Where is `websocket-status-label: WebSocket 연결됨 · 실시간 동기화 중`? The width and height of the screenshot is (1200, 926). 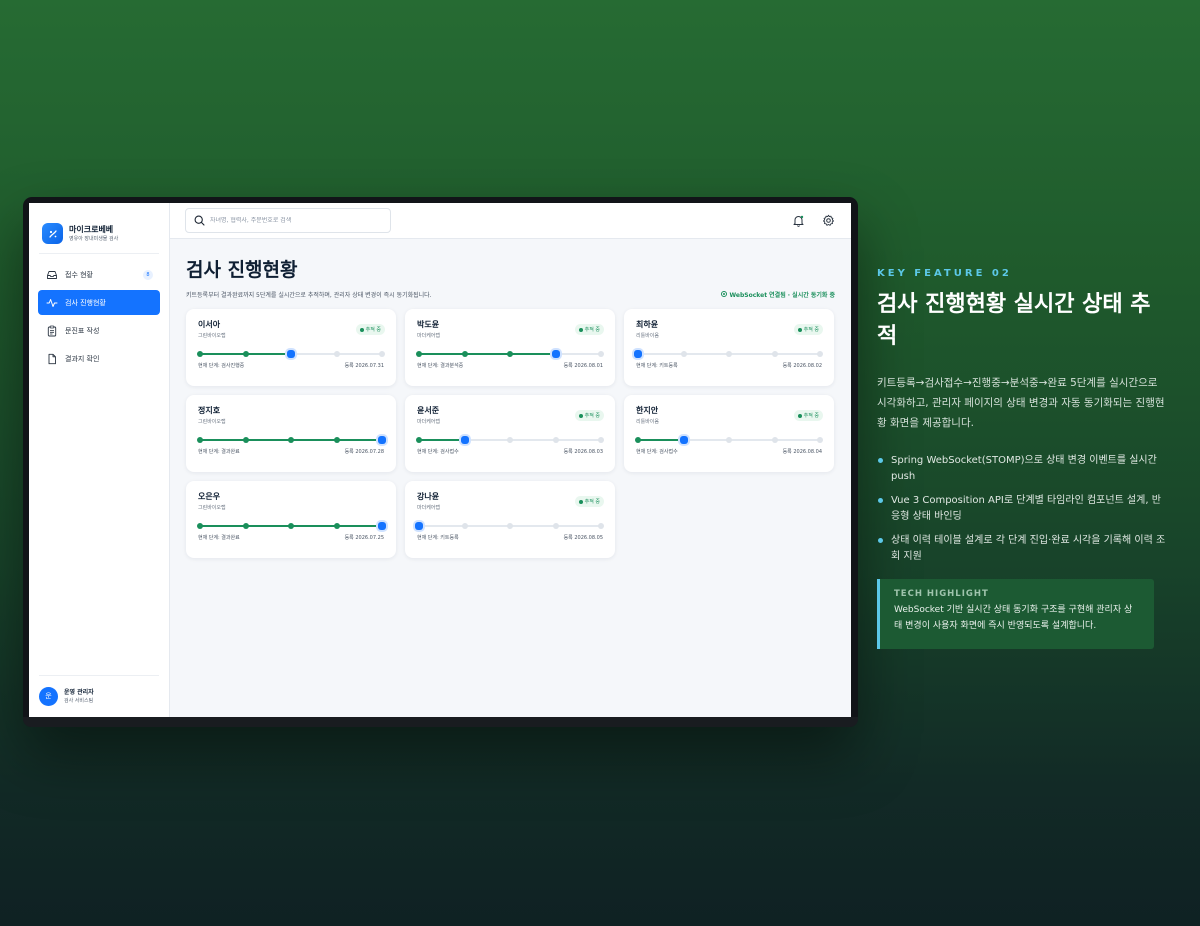
websocket-status-label: WebSocket 연결됨 · 실시간 동기화 중 is located at coordinates (782, 295).